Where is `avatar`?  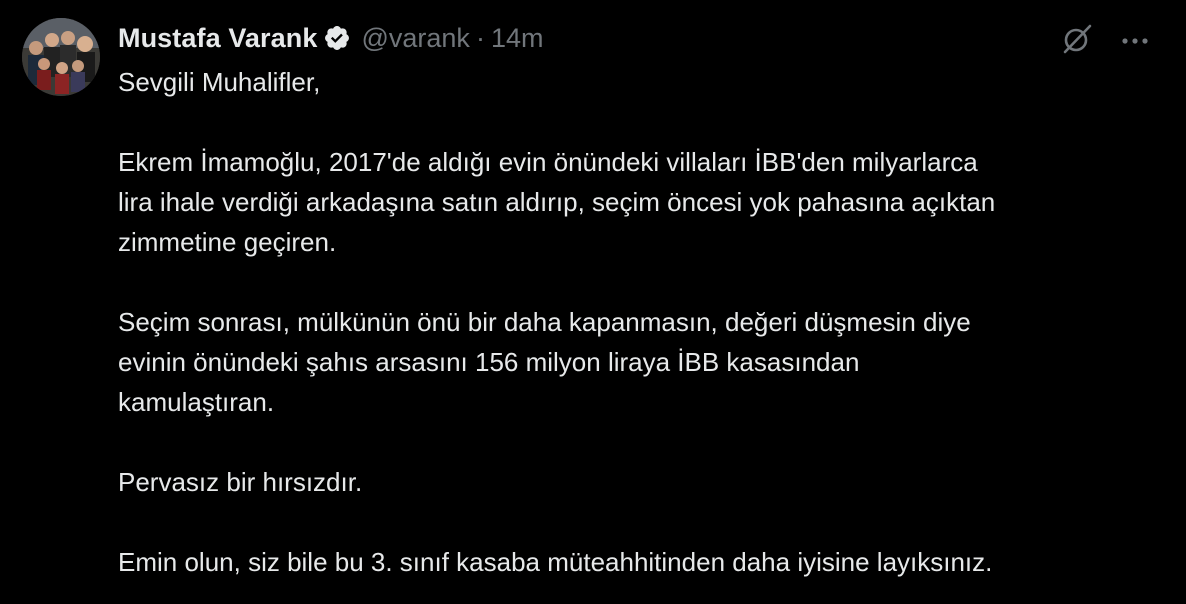
avatar is located at coordinates (61, 57).